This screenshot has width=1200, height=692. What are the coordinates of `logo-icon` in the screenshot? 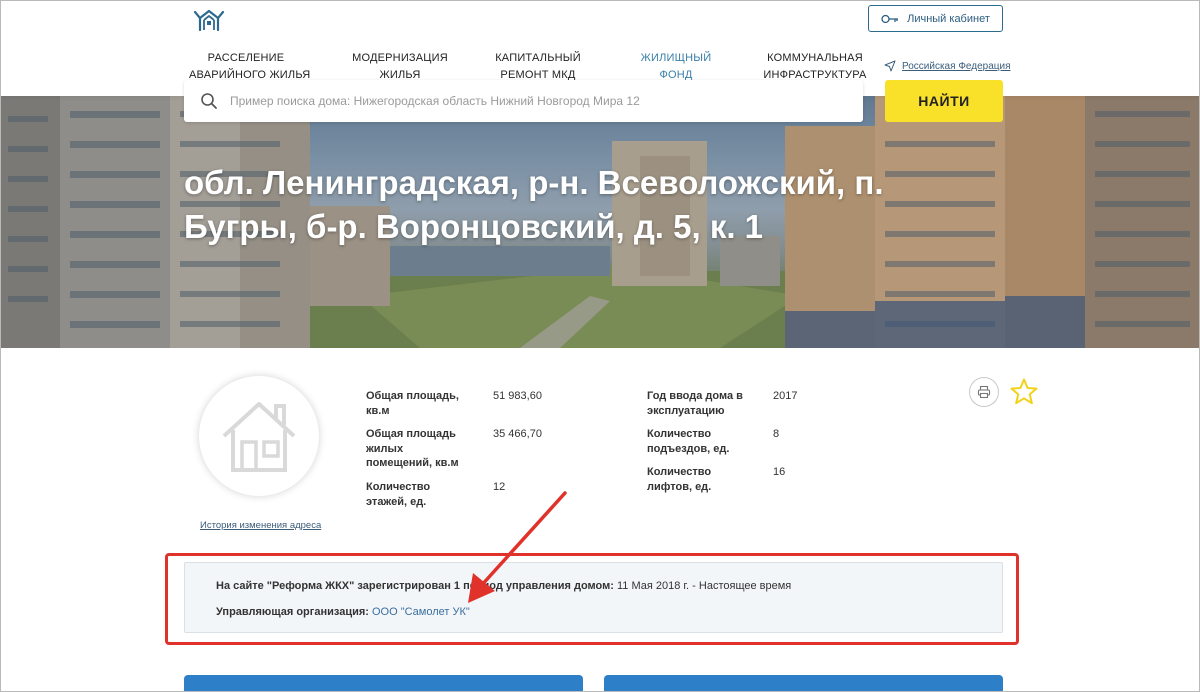 It's located at (209, 20).